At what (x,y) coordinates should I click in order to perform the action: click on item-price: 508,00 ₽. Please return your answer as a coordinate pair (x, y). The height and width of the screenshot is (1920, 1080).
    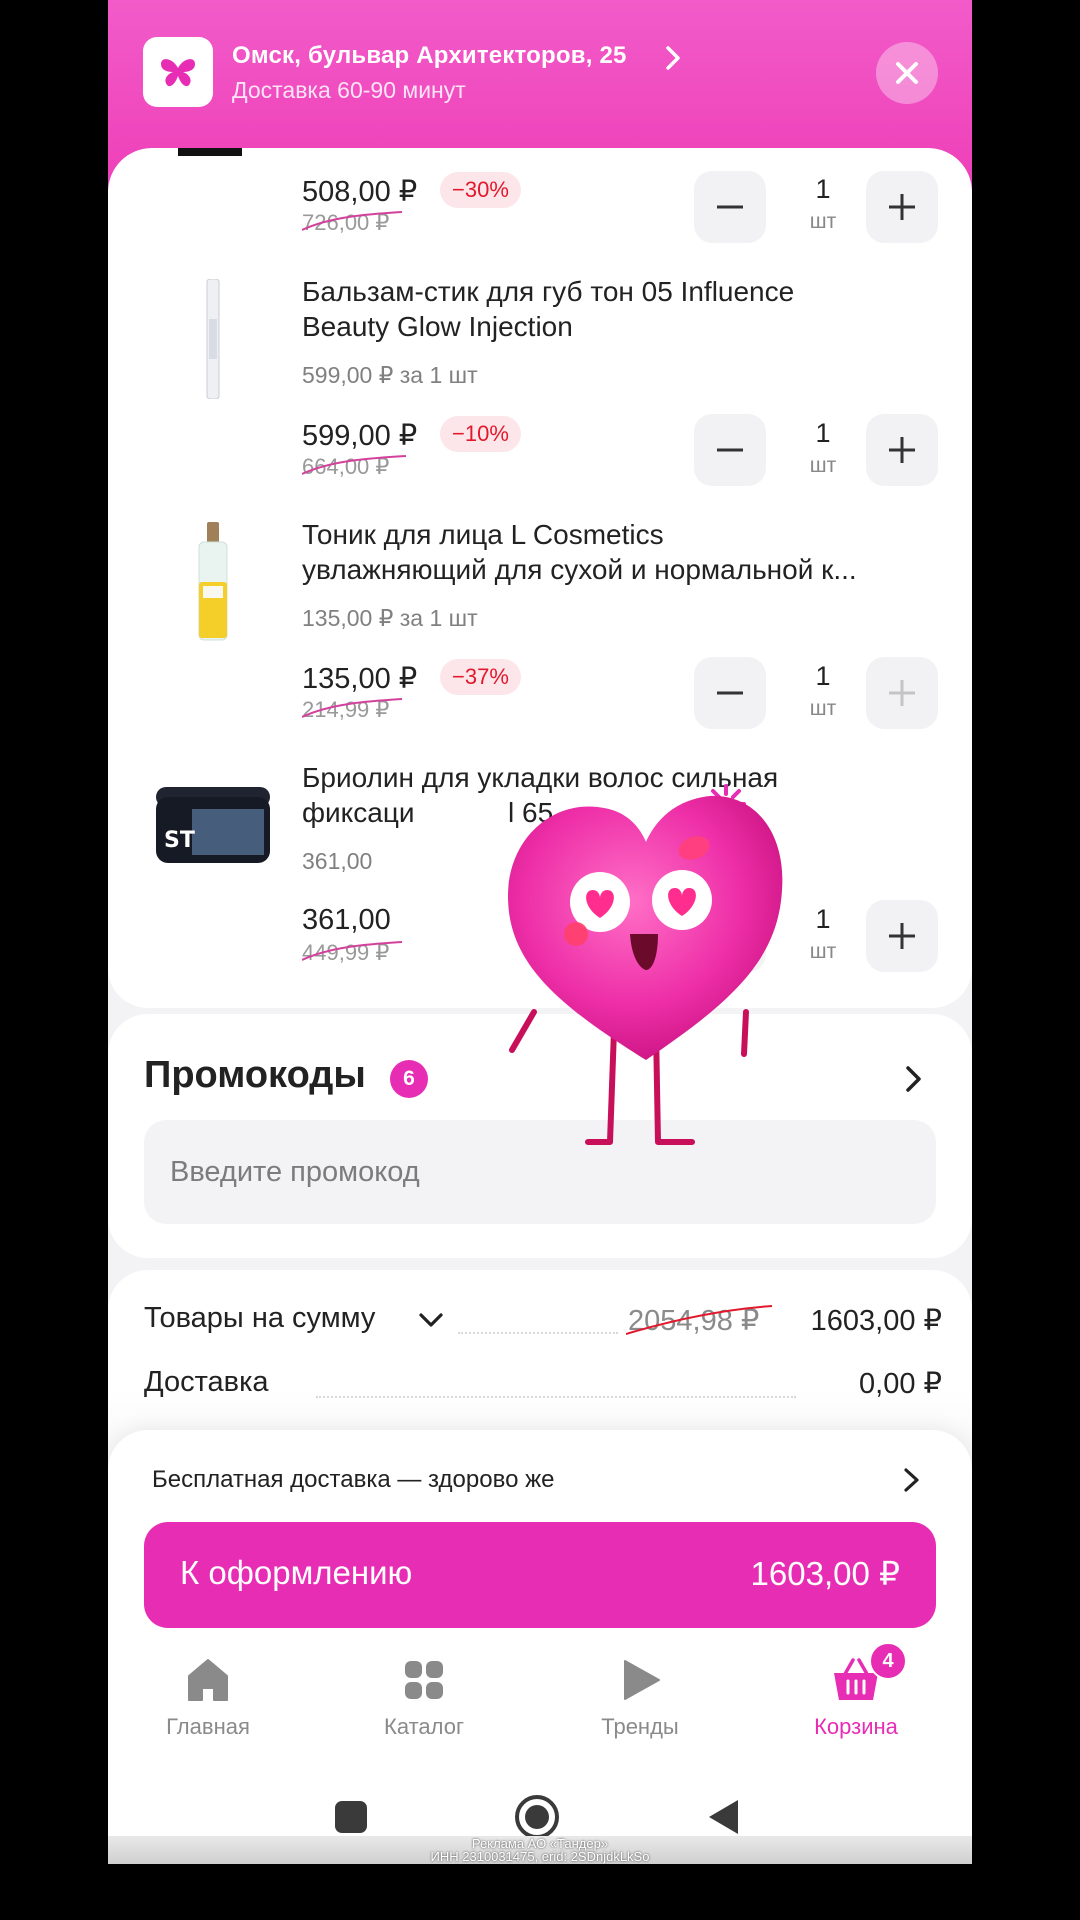
    Looking at the image, I should click on (360, 192).